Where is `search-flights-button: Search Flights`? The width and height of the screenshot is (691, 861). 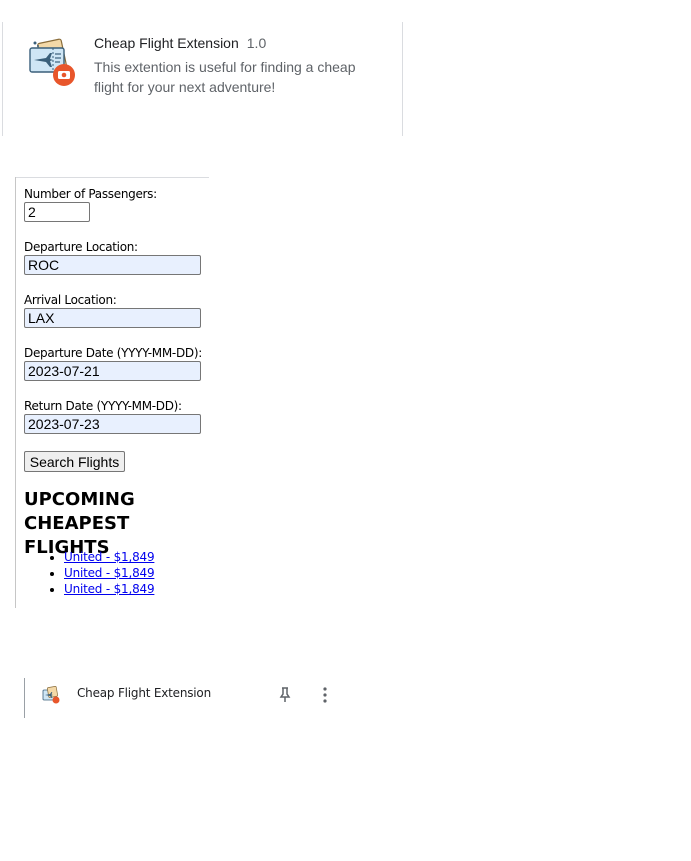
search-flights-button: Search Flights is located at coordinates (74, 461).